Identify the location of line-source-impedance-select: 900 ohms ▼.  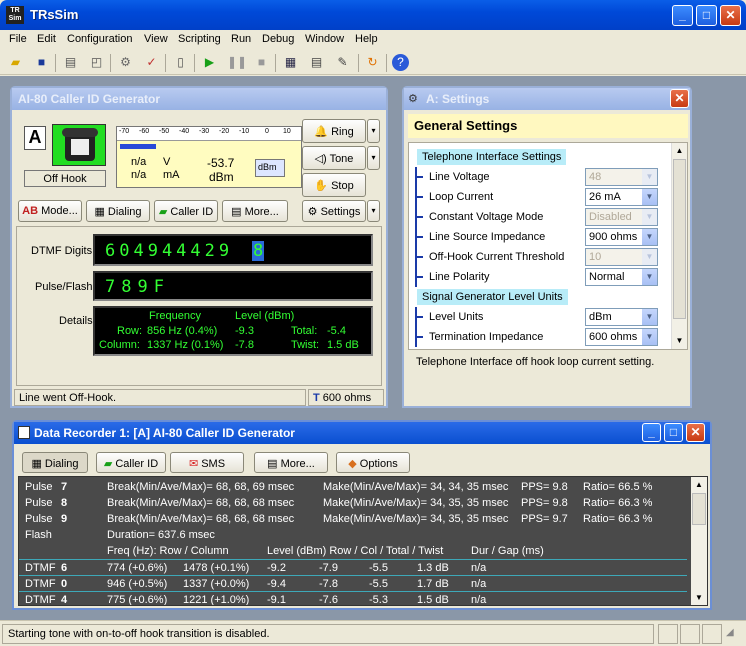
(621, 237).